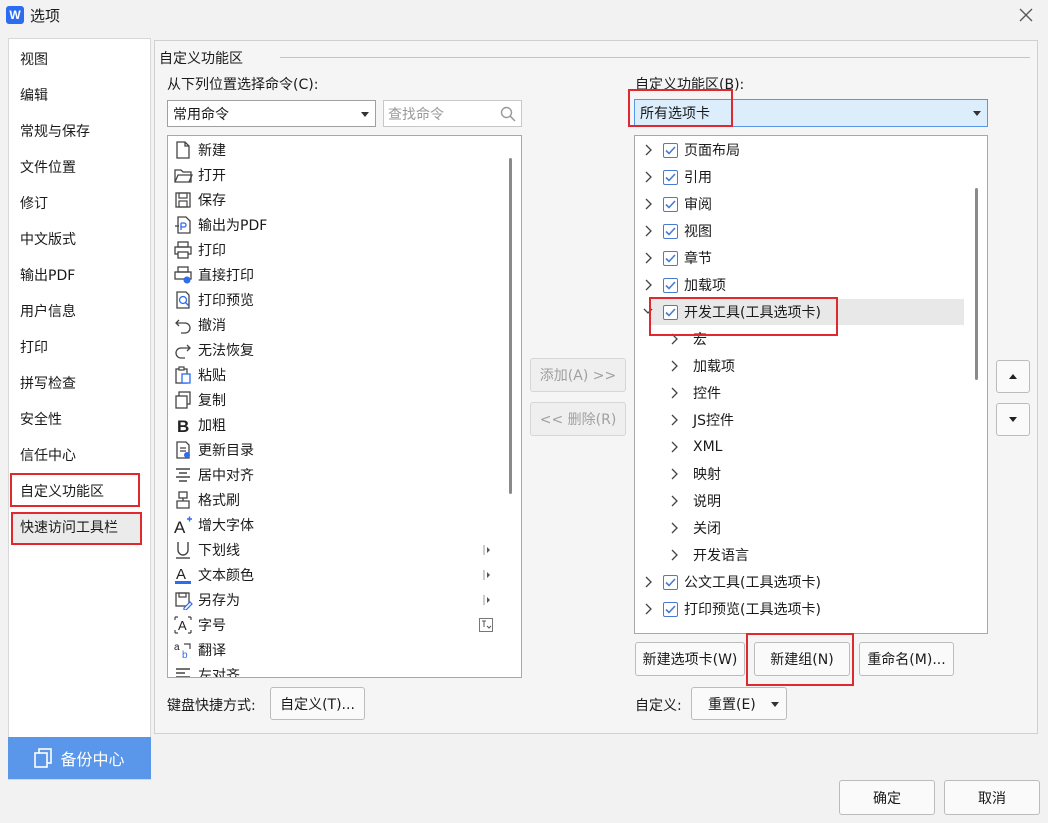  Describe the element at coordinates (48, 383) in the screenshot. I see `sidebar-item: 拼写检查` at that location.